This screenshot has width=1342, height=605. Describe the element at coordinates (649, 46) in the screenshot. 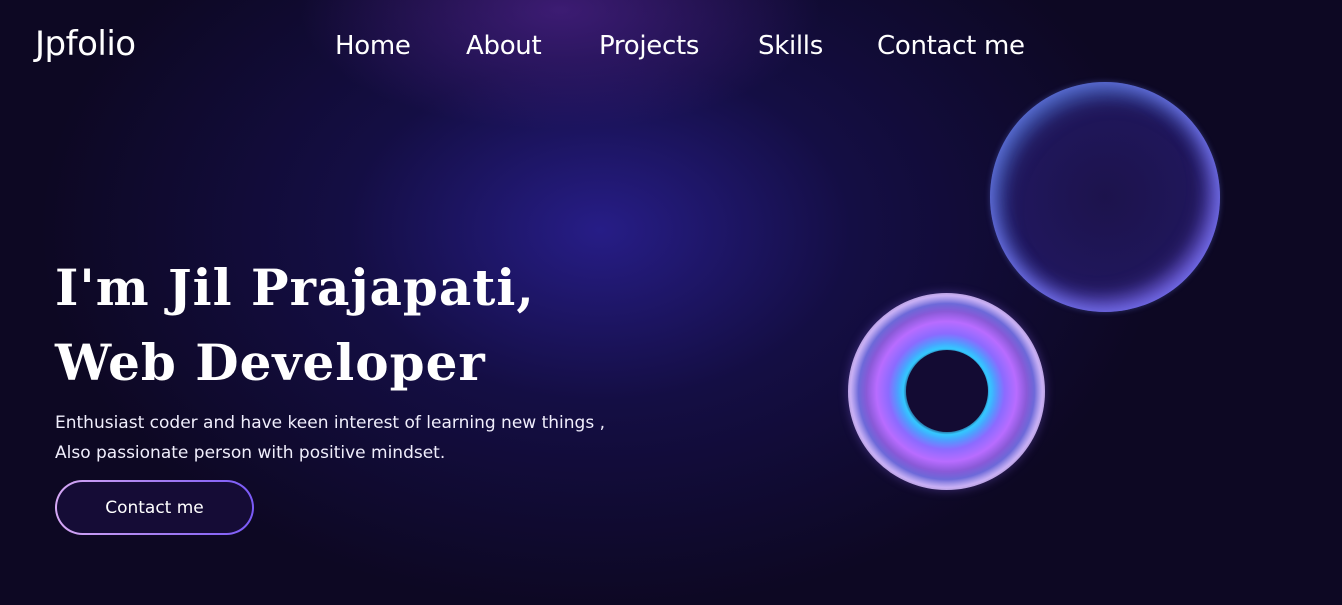

I see `nav-link-projects: Projects` at that location.